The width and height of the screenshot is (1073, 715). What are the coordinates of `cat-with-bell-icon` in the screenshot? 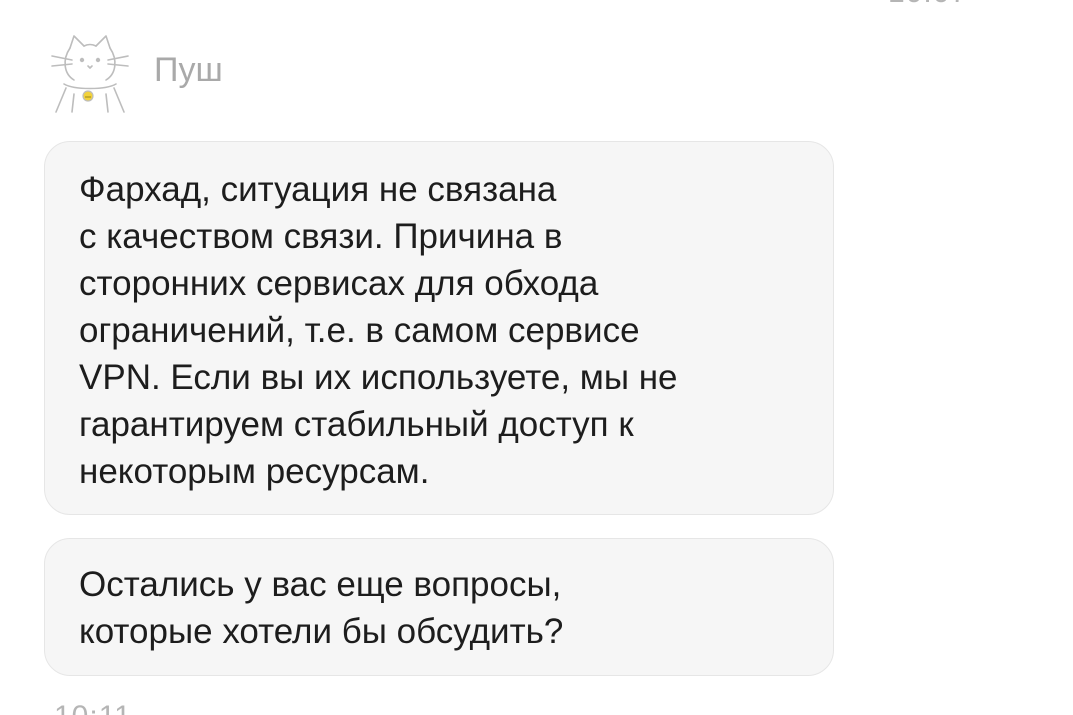 It's located at (90, 74).